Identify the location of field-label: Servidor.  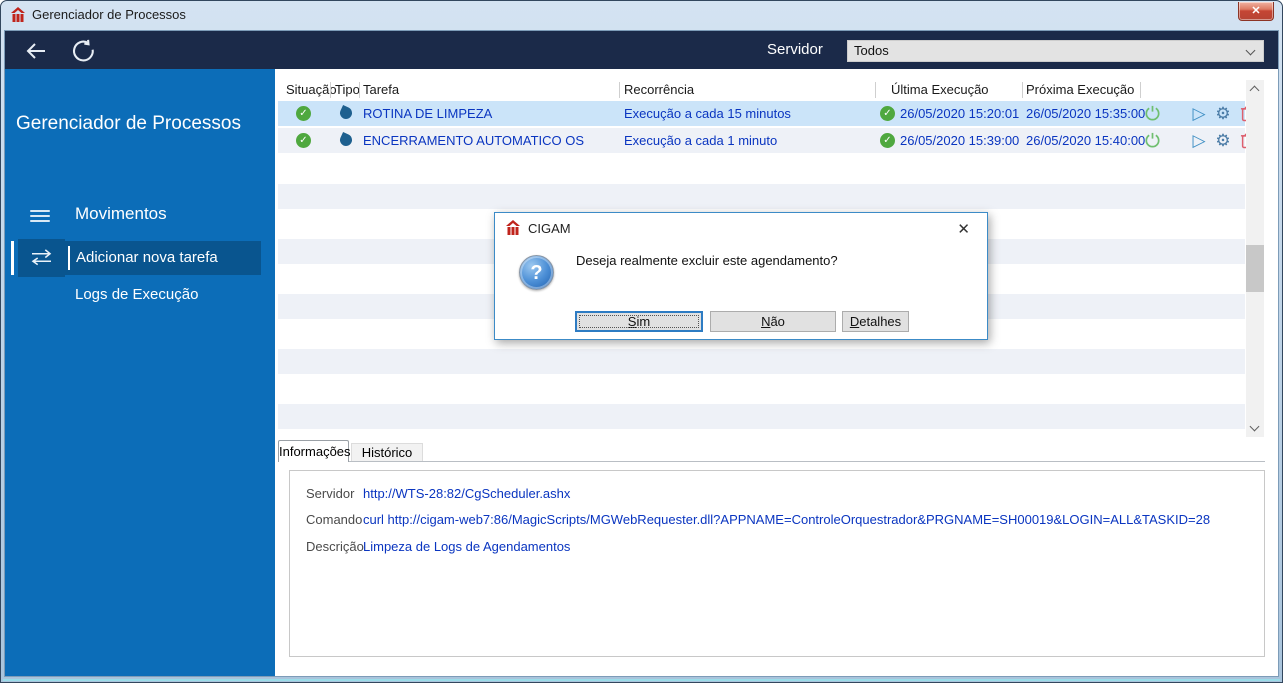
(330, 493).